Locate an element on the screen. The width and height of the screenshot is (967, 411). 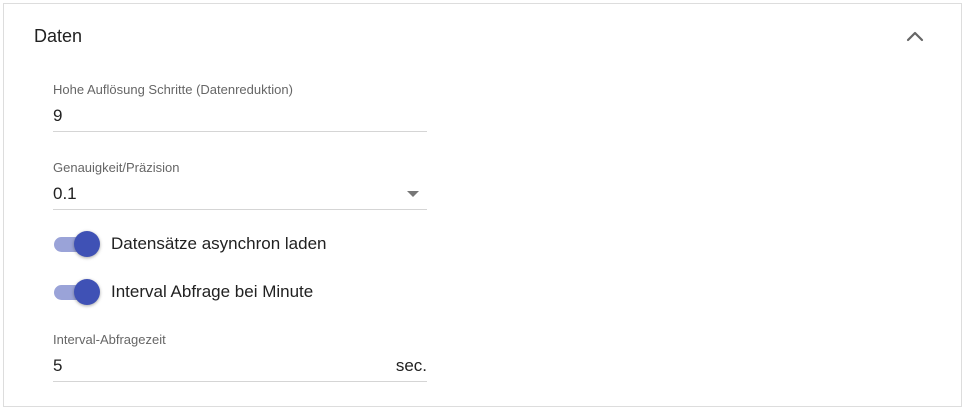
interval-field: Interval-Abfragezeit sec. is located at coordinates (240, 356).